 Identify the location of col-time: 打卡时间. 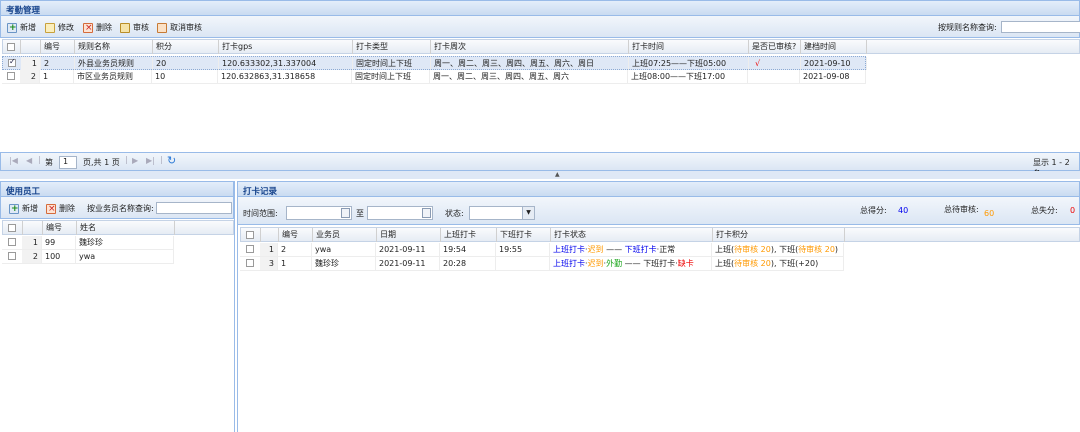
(689, 47).